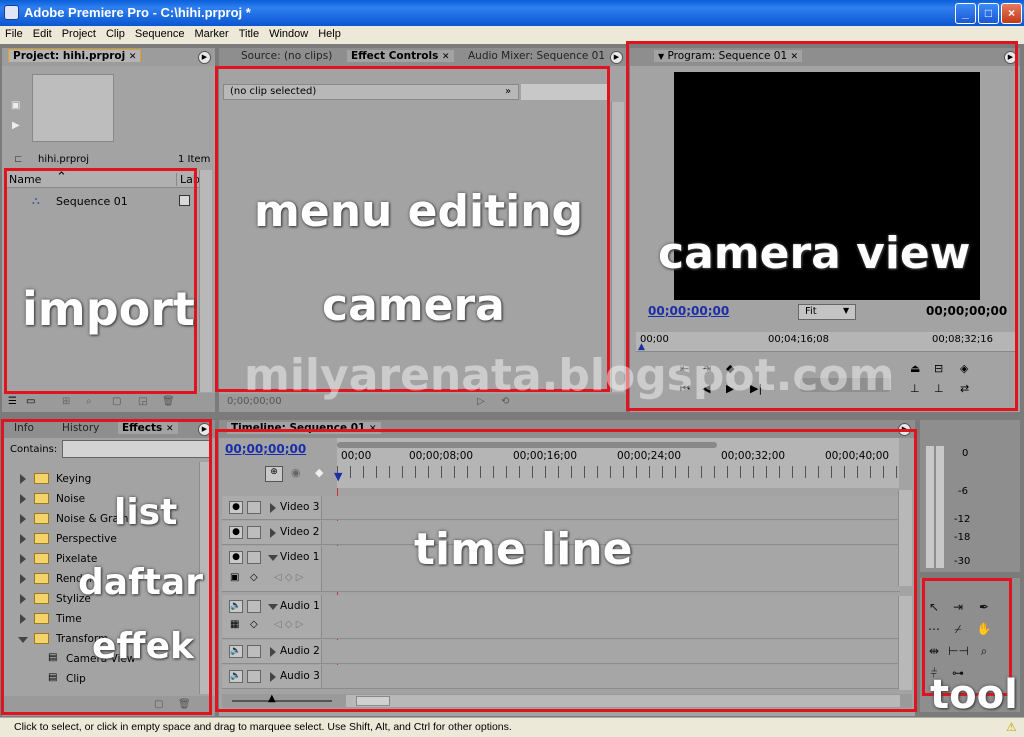 This screenshot has width=1024, height=737. Describe the element at coordinates (373, 701) in the screenshot. I see `hscroll-thumb` at that location.